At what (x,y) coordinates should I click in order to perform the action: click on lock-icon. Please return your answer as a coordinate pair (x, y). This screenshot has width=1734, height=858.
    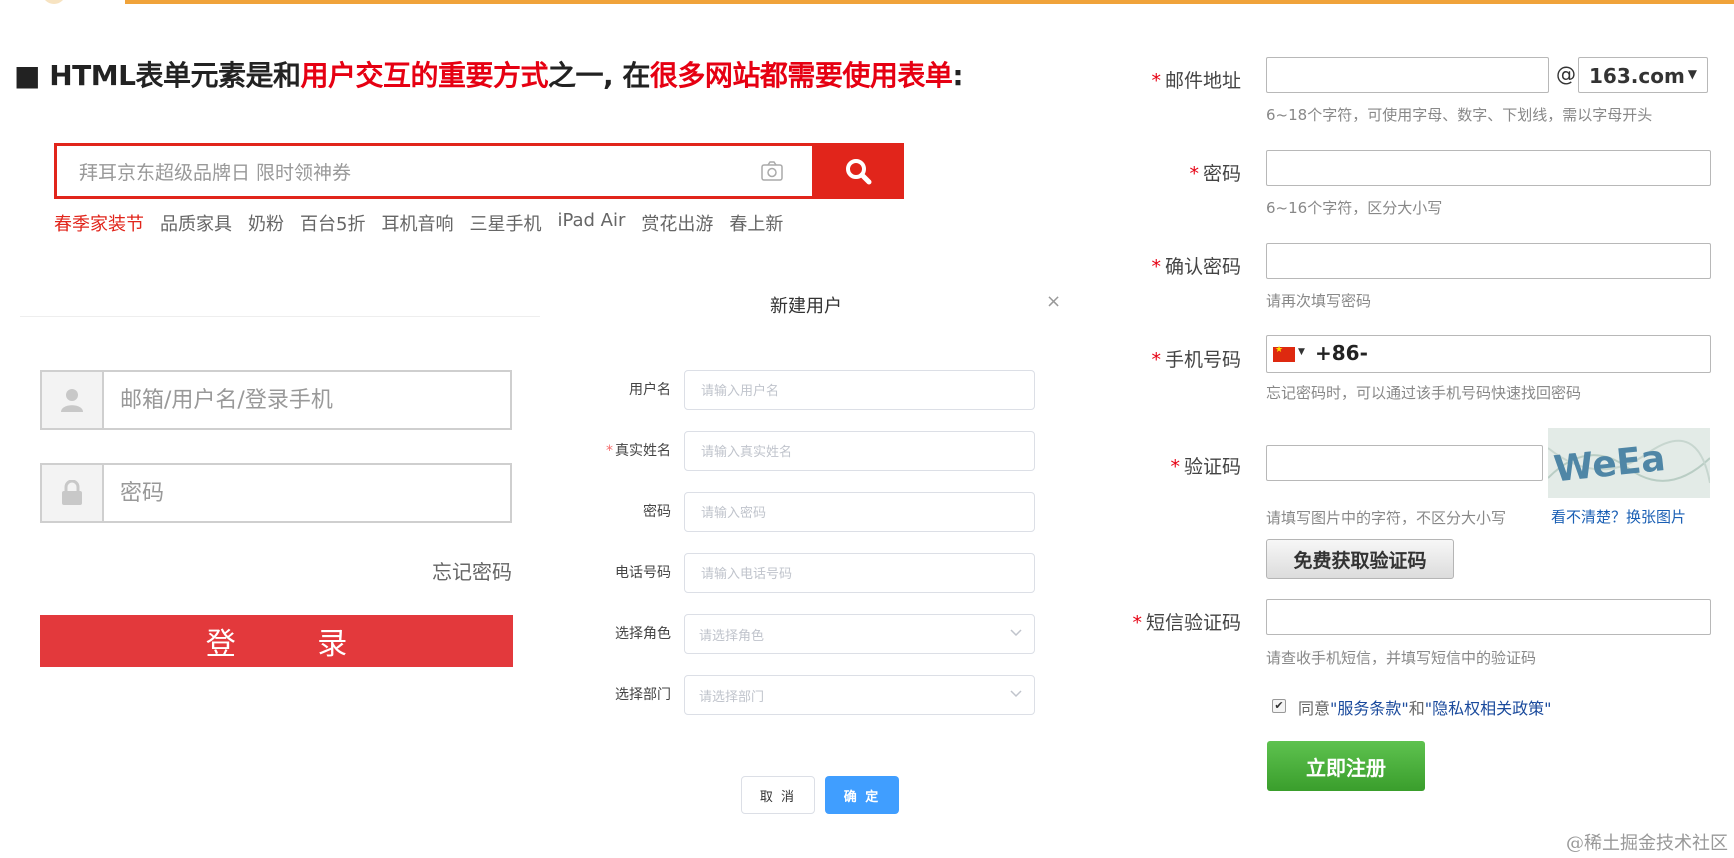
    Looking at the image, I should click on (72, 492).